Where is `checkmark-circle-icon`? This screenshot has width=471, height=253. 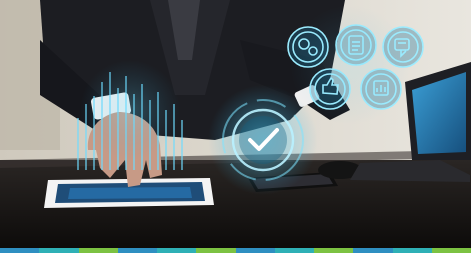
checkmark-circle-icon is located at coordinates (263, 140).